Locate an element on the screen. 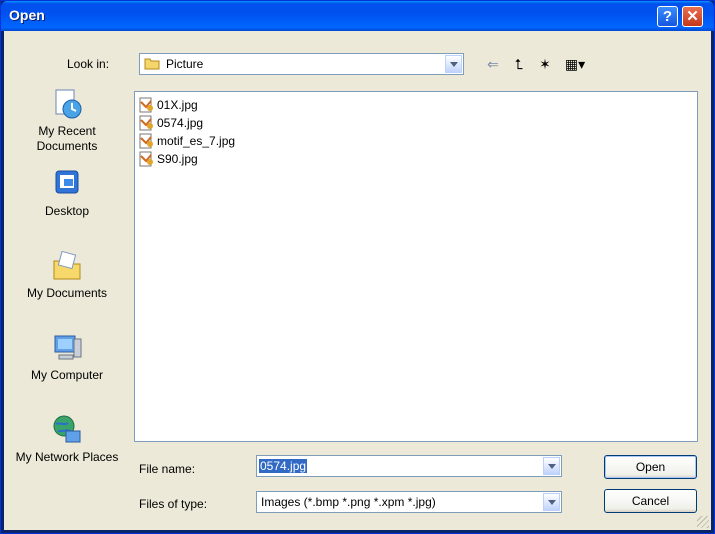  recent-documents-icon is located at coordinates (68, 104).